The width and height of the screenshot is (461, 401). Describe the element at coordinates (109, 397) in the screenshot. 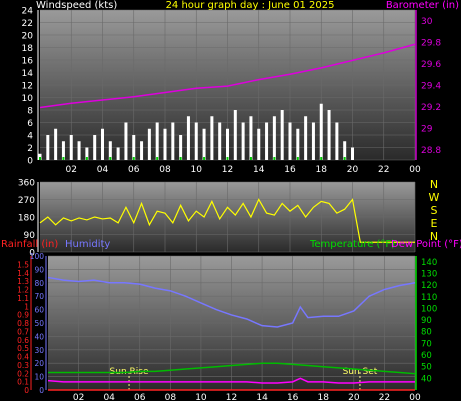

I see `climate-x-tick-label: 04` at that location.